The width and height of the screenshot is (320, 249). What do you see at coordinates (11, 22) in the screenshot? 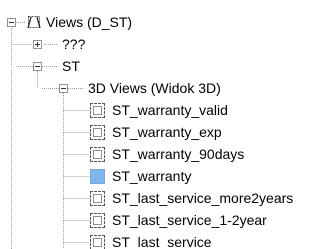
I see `collapse-toggle-views-root` at bounding box center [11, 22].